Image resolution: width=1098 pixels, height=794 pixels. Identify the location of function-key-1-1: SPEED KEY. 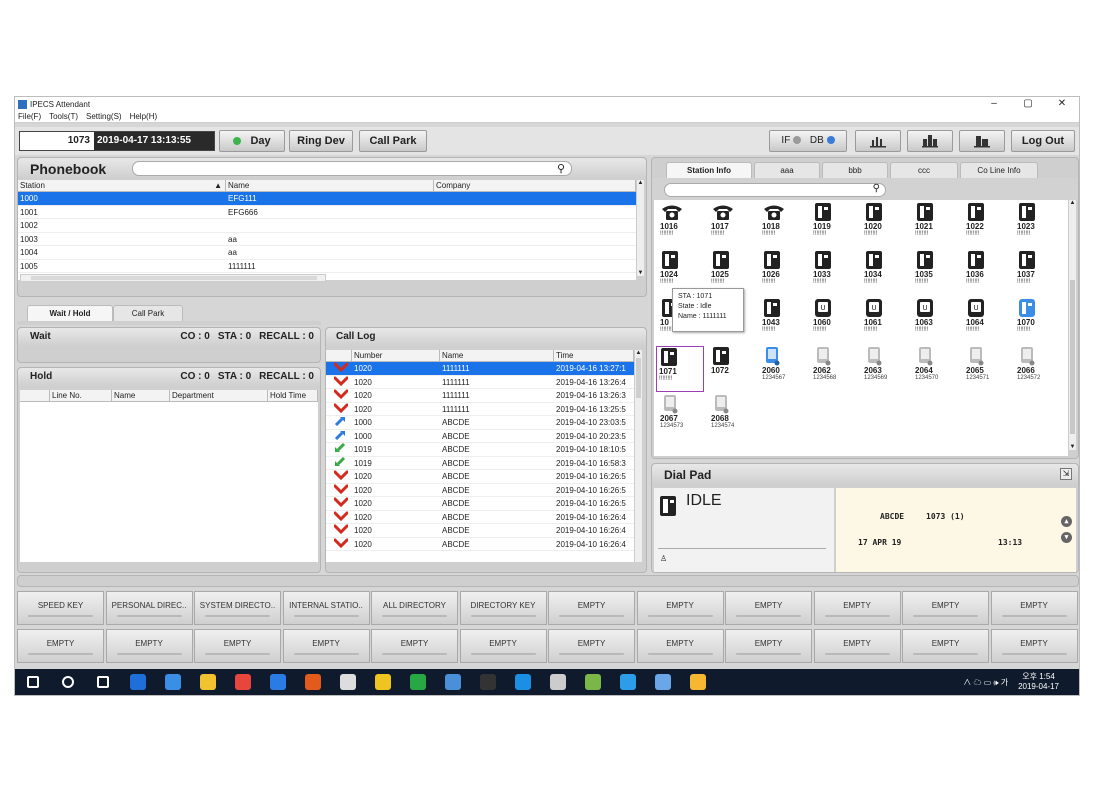
(60, 608).